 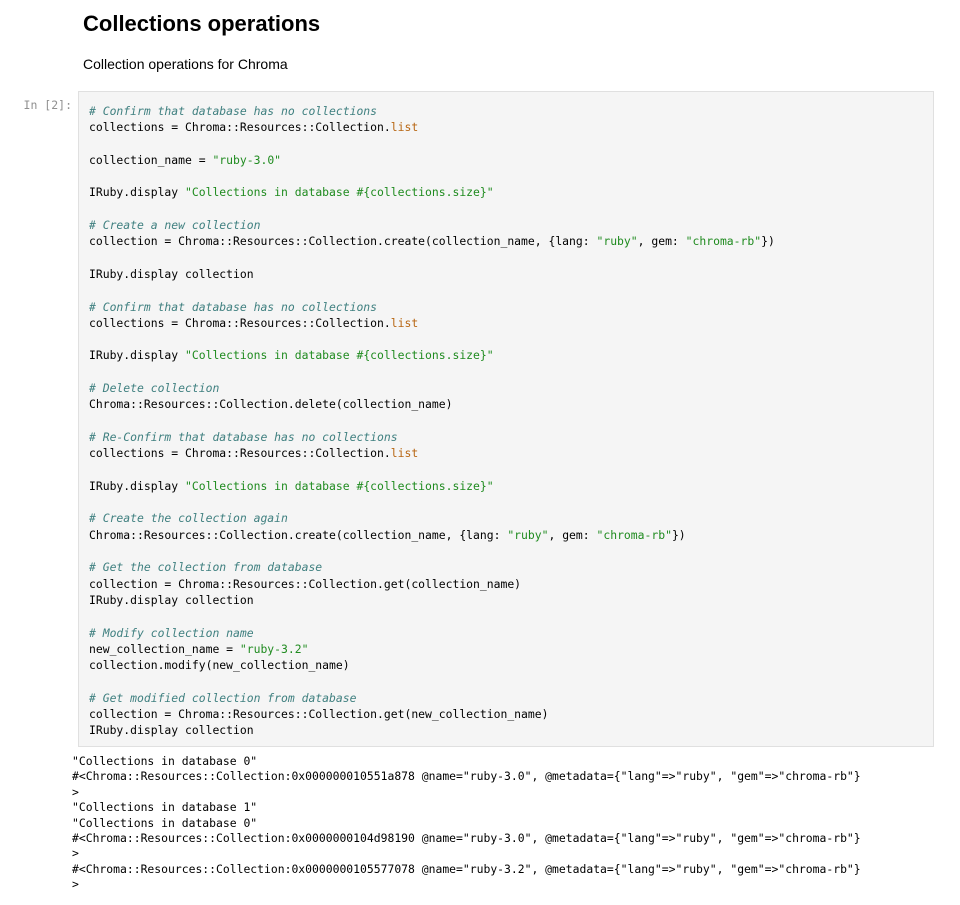 I want to click on code-line: # Get the collection from database, so click(x=432, y=567).